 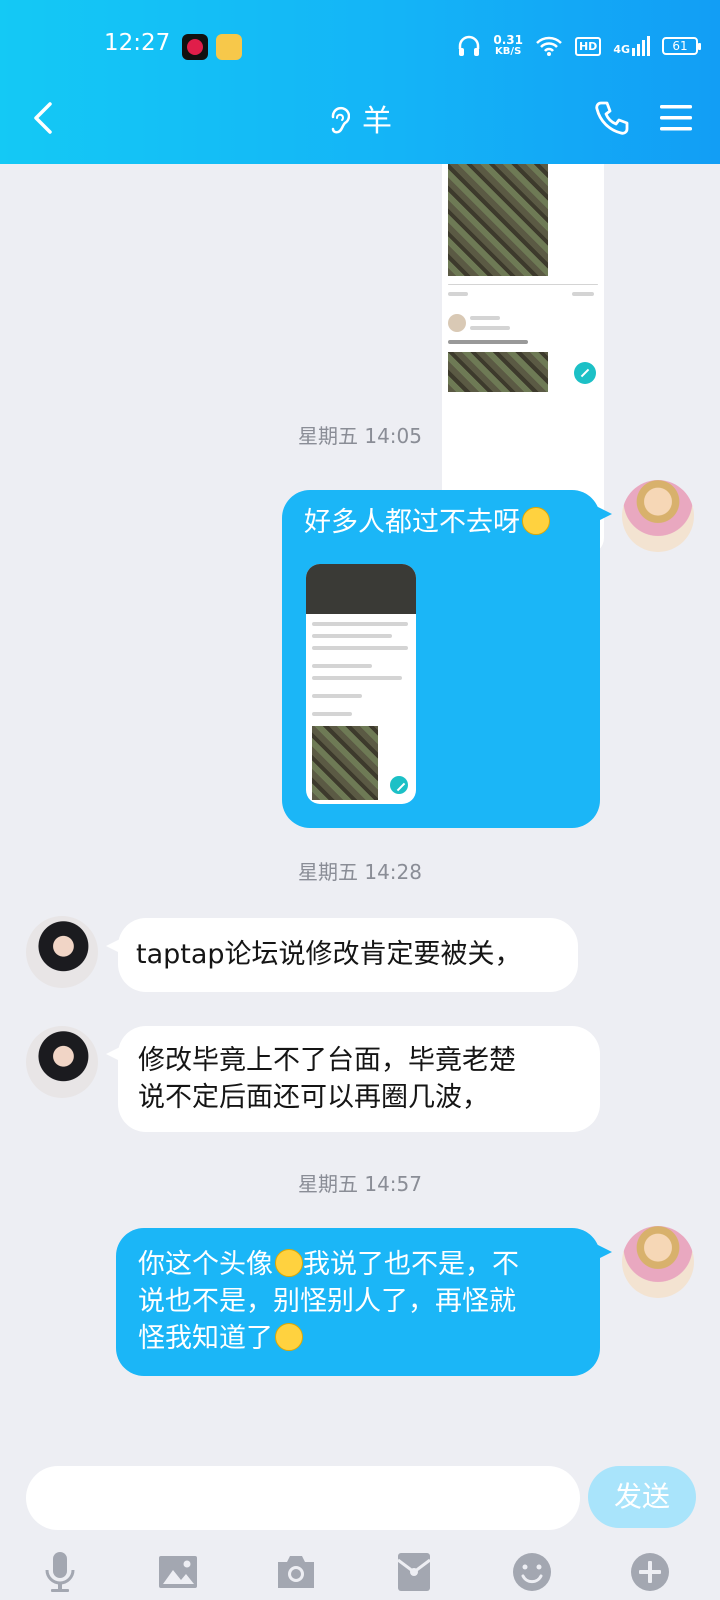 I want to click on screenshot-header, so click(x=361, y=589).